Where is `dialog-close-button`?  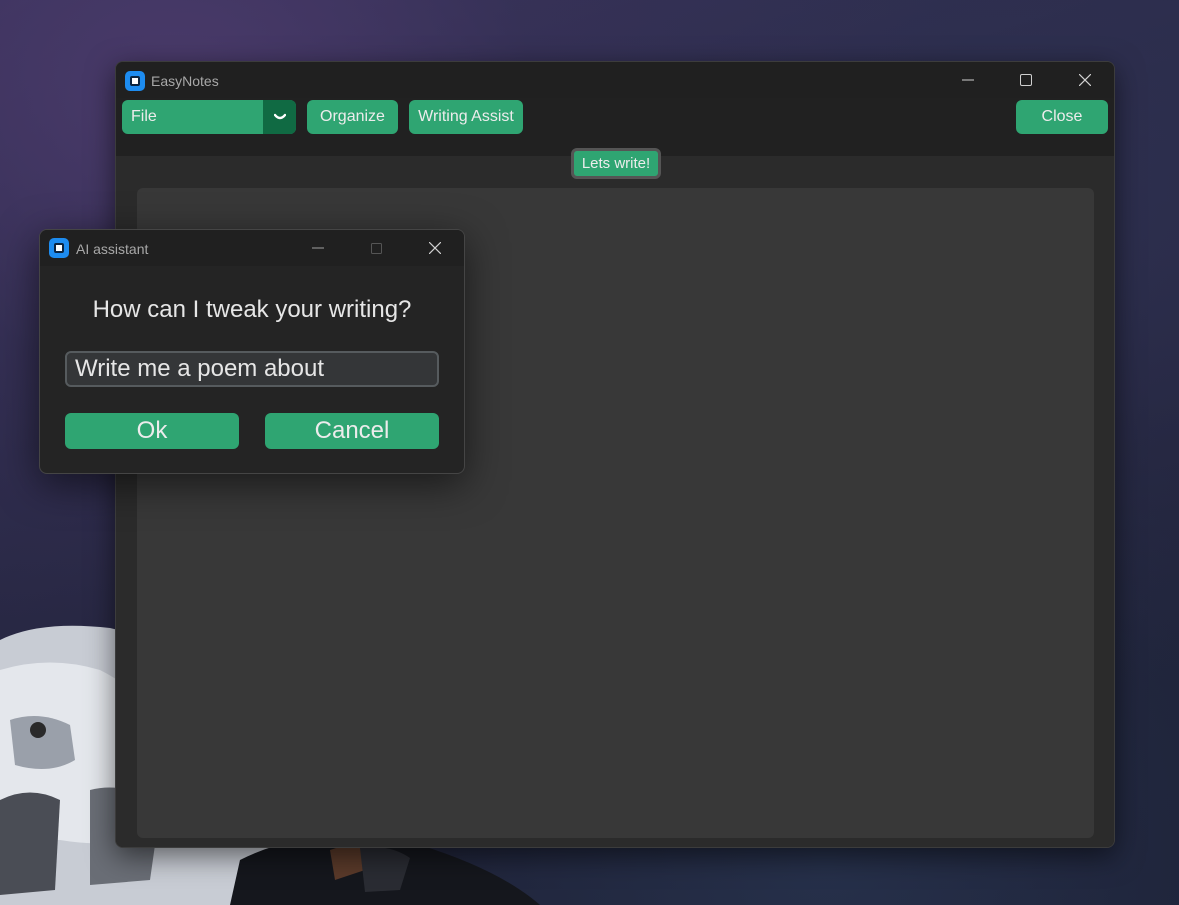
dialog-close-button is located at coordinates (435, 248).